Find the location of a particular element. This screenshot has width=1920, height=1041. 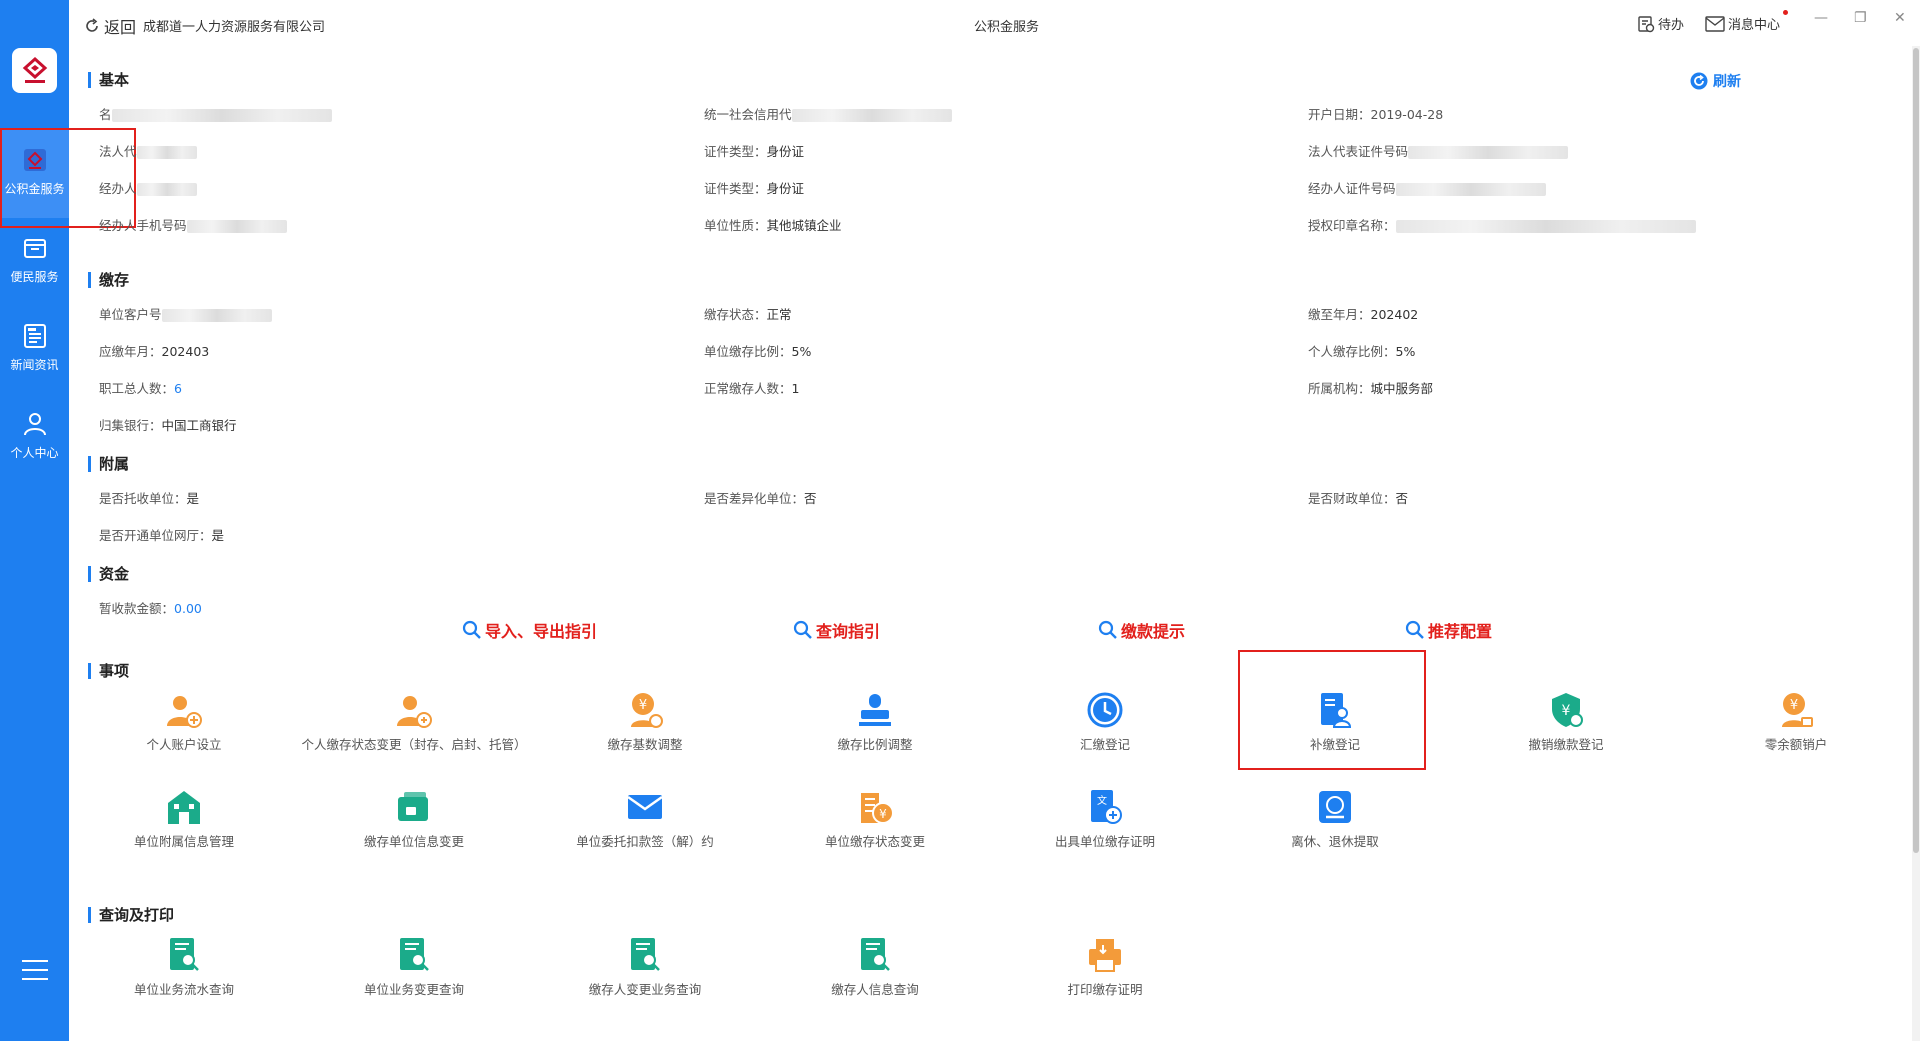

matter-item-queries-3: 缴存人信息查询 is located at coordinates (875, 967).